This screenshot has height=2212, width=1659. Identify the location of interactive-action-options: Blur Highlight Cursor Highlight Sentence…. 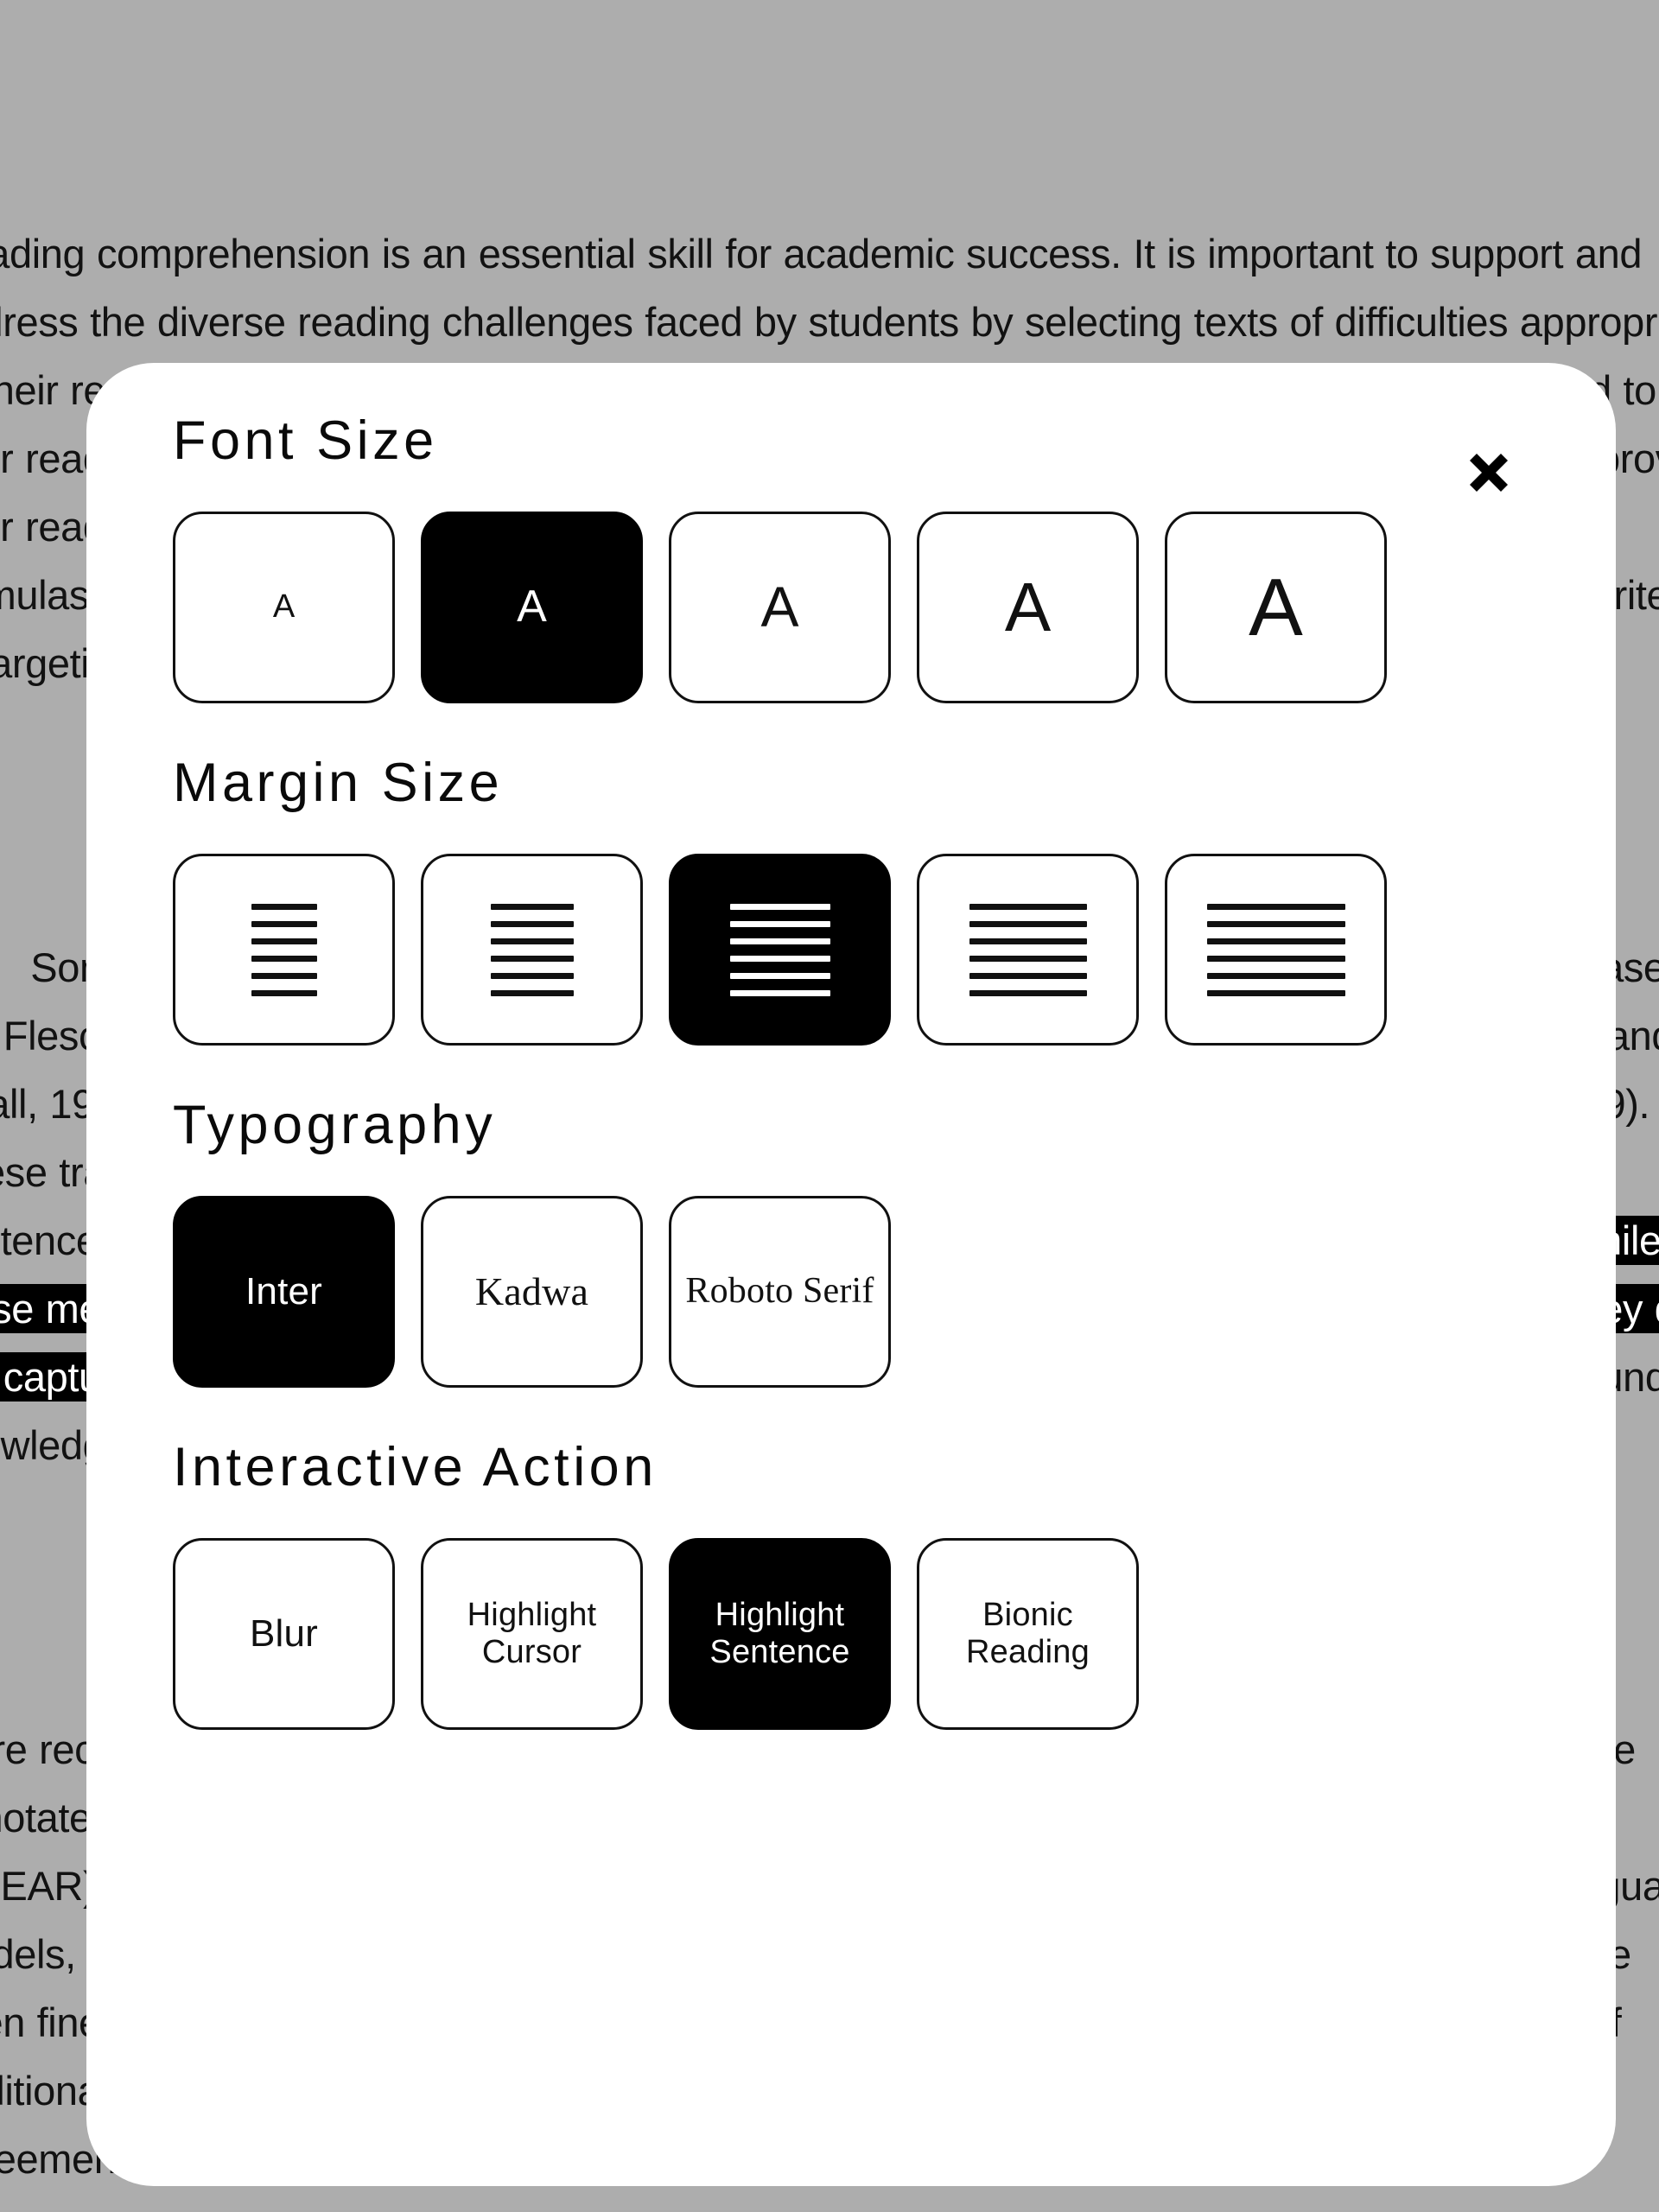
(851, 1634).